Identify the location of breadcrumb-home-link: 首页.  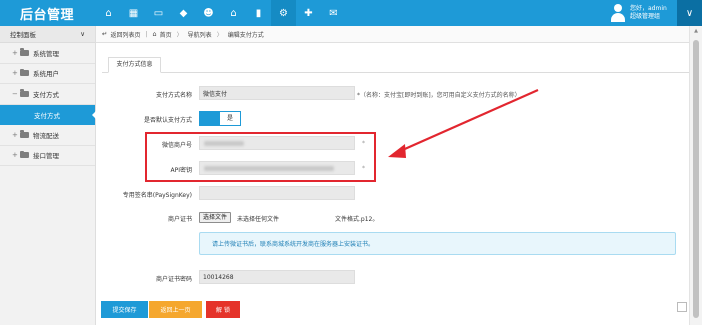
(166, 34).